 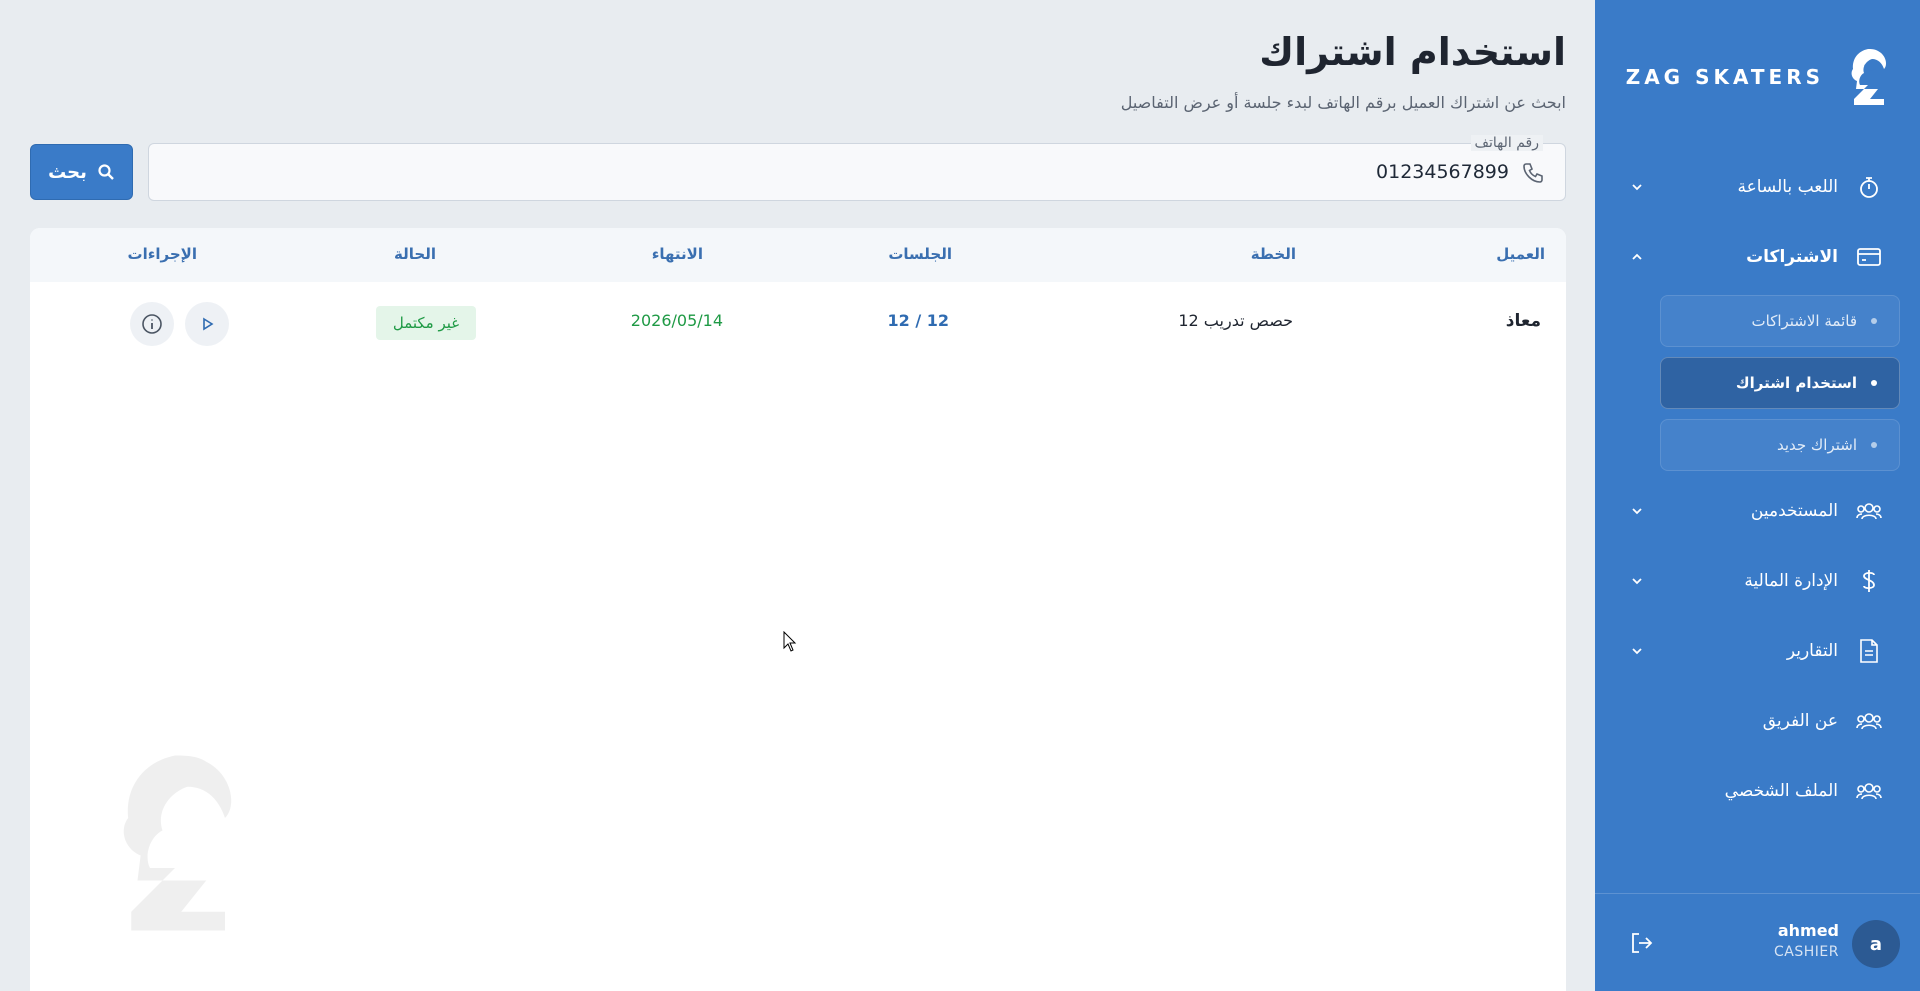 I want to click on lion-watermark-icon, so click(x=177, y=843).